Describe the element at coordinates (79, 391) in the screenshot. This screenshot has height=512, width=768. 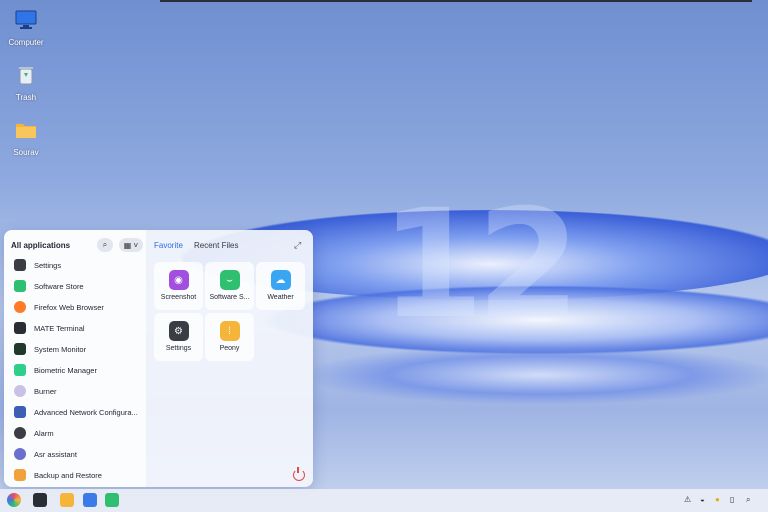
I see `app-item-burner: Burner` at that location.